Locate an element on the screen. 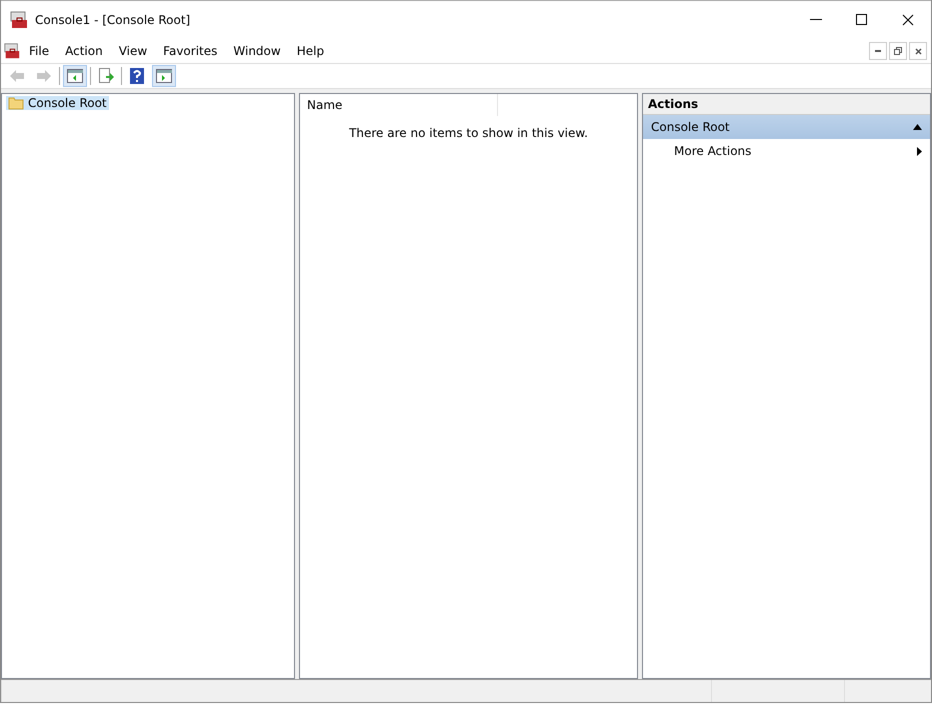 This screenshot has width=932, height=710. close-button is located at coordinates (918, 51).